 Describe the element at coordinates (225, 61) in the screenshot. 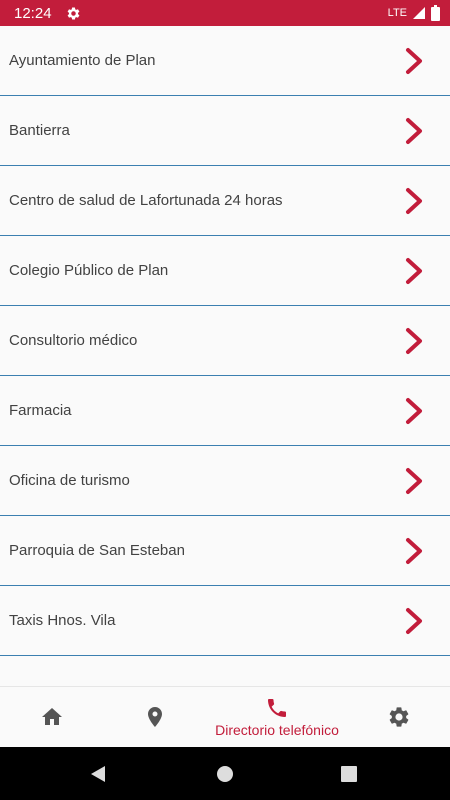

I see `list-item: Ayuntamiento de Plan` at that location.